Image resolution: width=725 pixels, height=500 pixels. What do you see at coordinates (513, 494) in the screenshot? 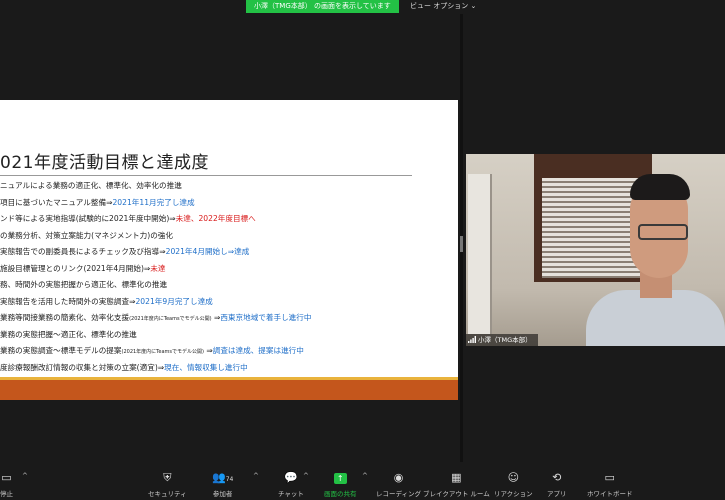
I see `reactions-label: リアクション` at bounding box center [513, 494].